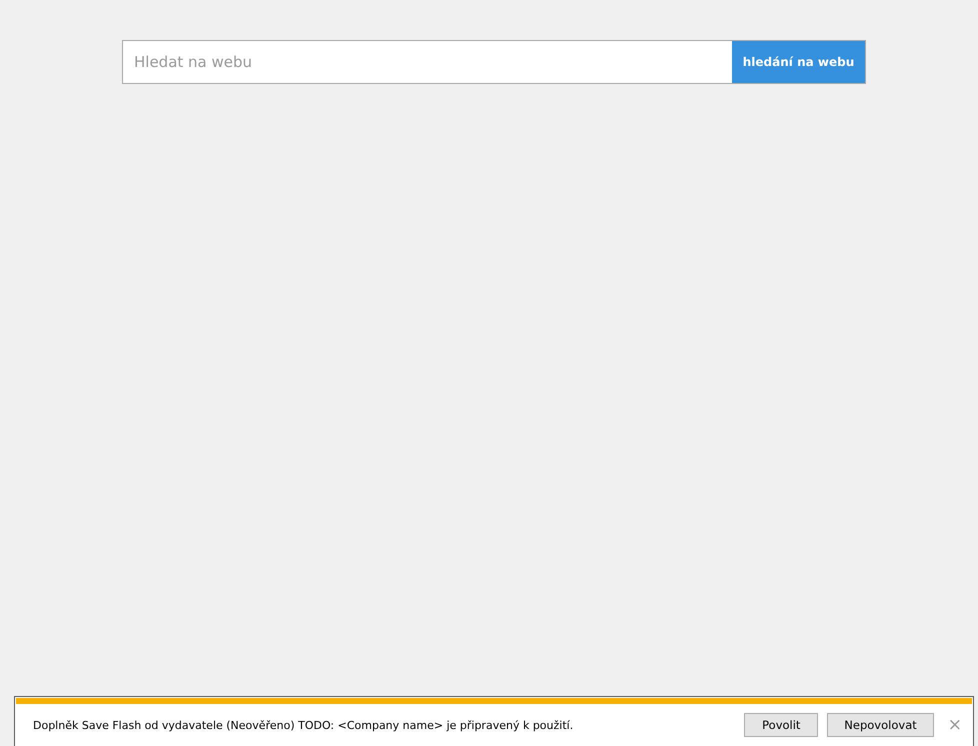  What do you see at coordinates (880, 725) in the screenshot?
I see `notification-button: Nepovolovat` at bounding box center [880, 725].